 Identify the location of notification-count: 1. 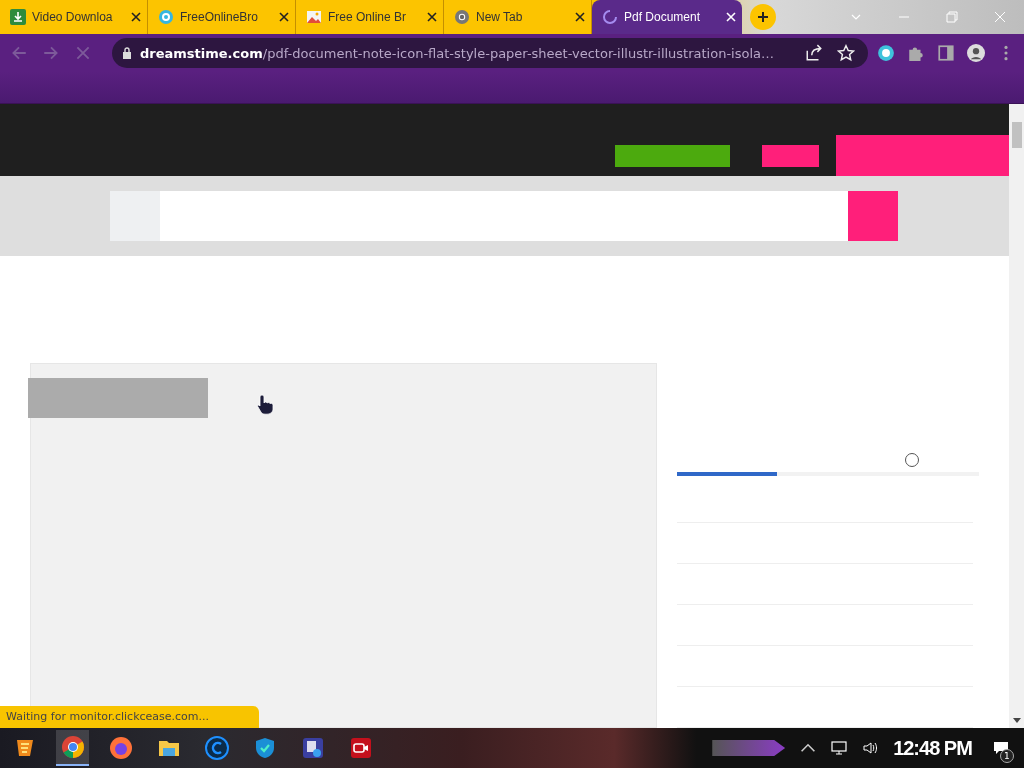
(1007, 756).